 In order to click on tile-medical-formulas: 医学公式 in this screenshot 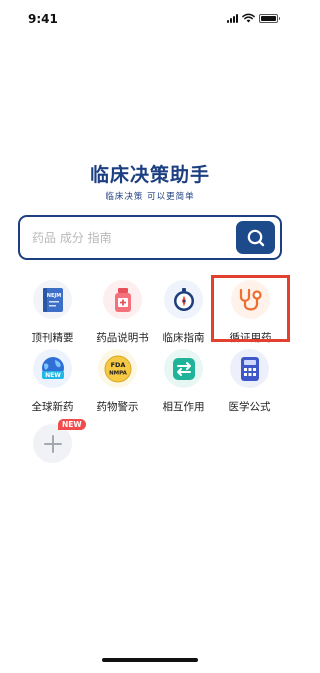, I will do `click(249, 384)`.